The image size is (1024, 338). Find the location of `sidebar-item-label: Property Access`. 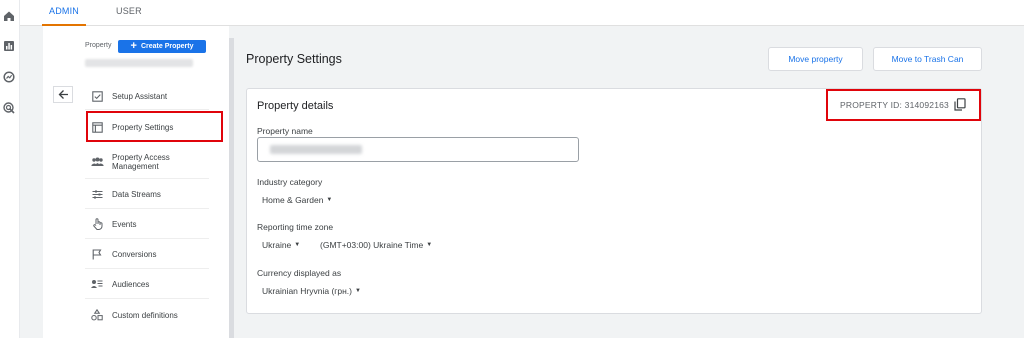

sidebar-item-label: Property Access is located at coordinates (141, 157).